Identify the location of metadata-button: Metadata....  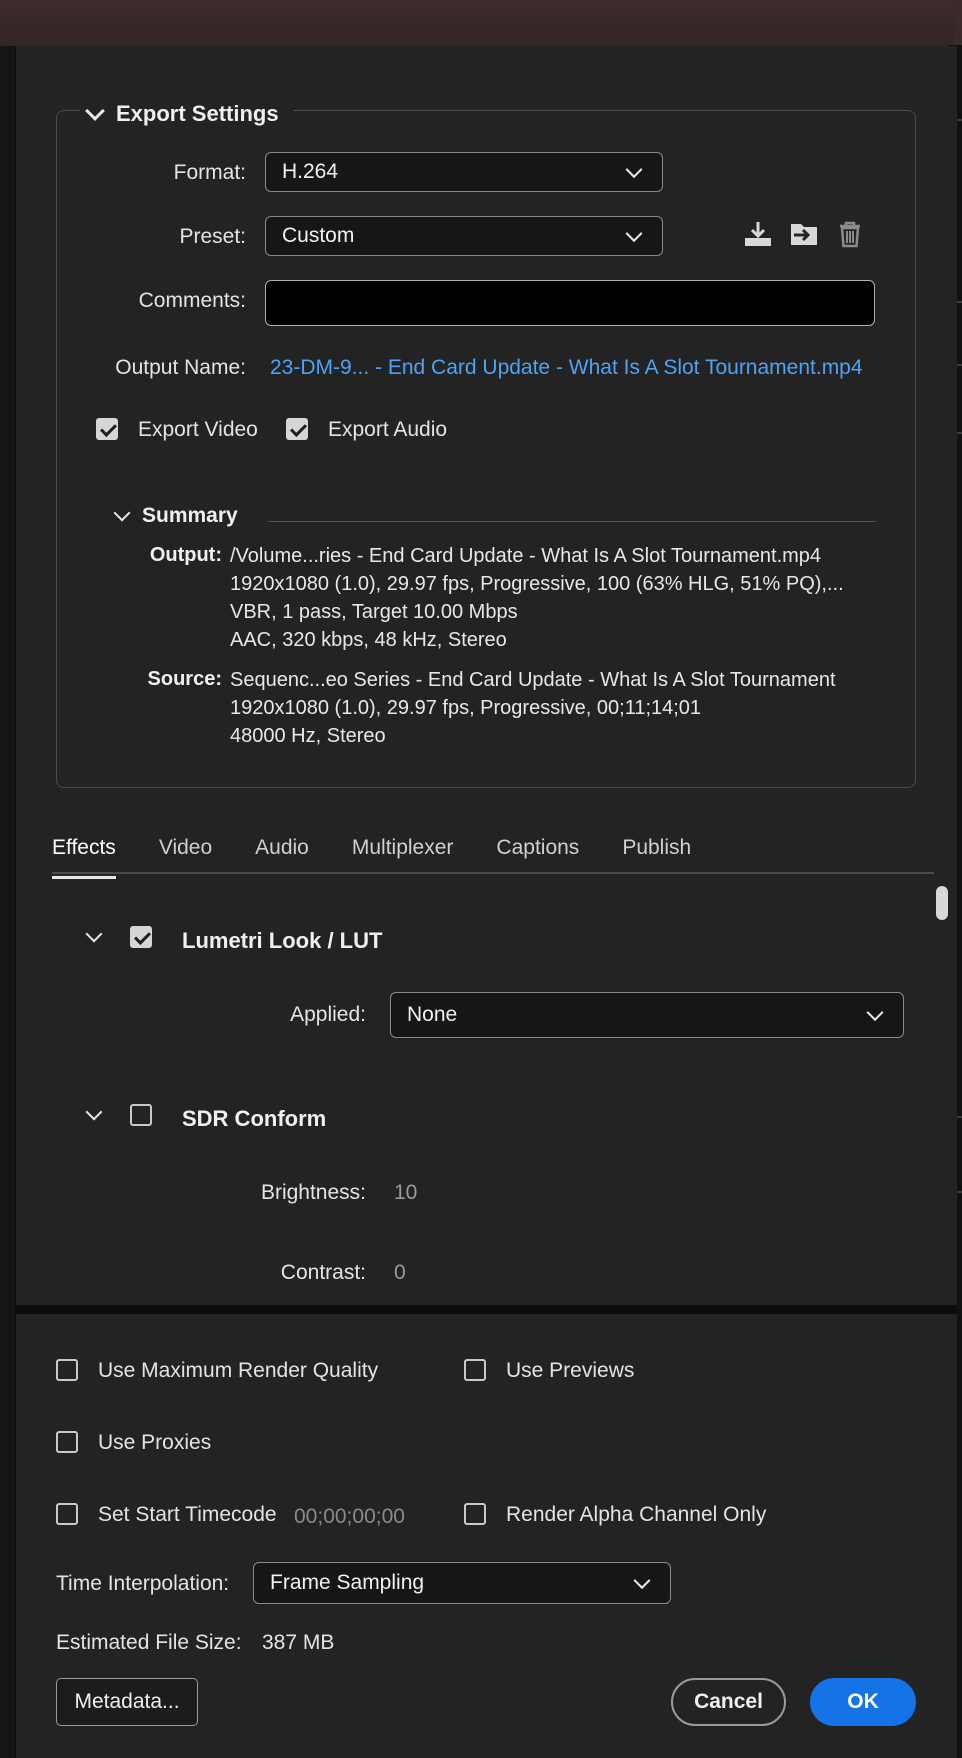
(127, 1702).